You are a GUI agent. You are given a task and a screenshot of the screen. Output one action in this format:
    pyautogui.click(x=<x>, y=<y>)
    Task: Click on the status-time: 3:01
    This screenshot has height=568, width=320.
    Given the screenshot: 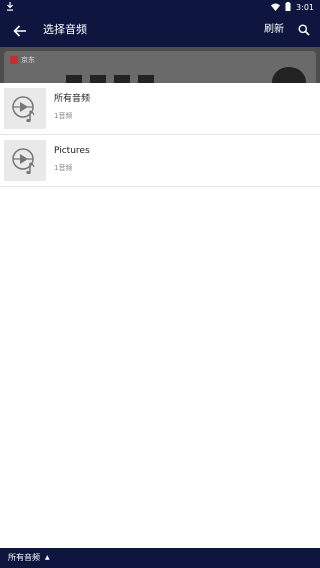 What is the action you would take?
    pyautogui.click(x=305, y=7)
    